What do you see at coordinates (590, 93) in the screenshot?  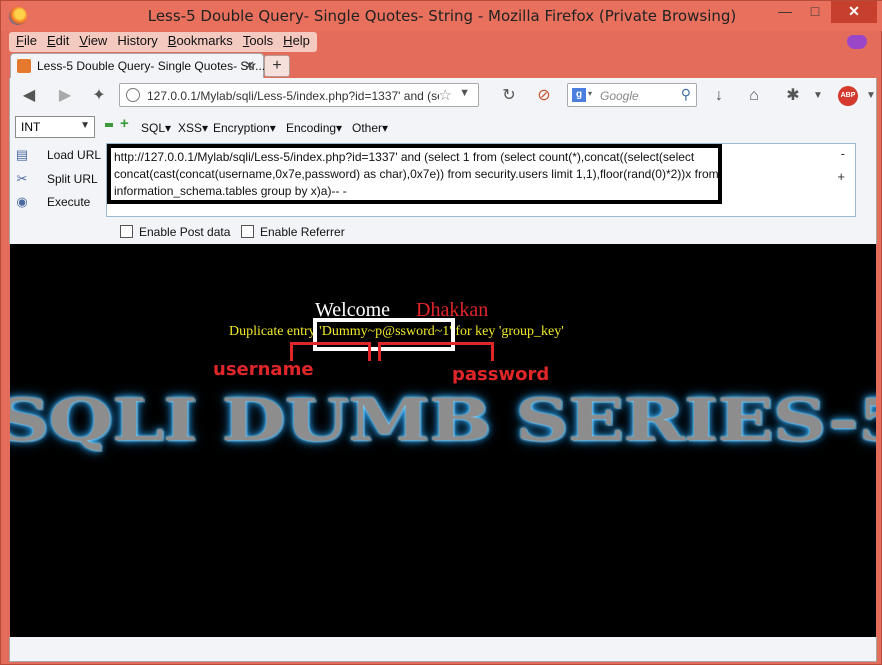 I see `search-engine-dropdown-icon: ▾` at bounding box center [590, 93].